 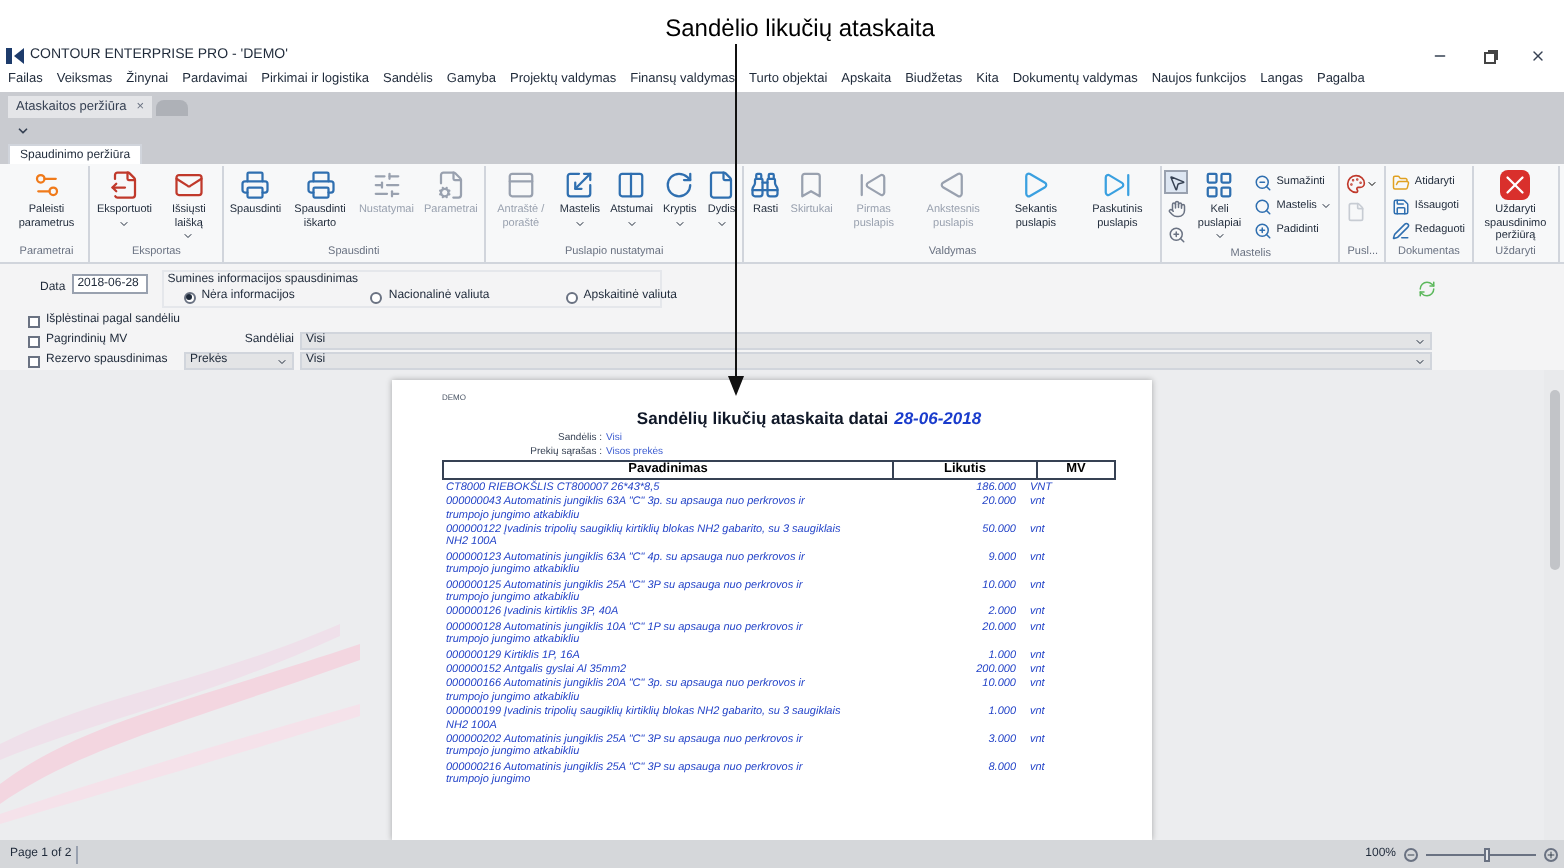 I want to click on export-icon, so click(x=124, y=185).